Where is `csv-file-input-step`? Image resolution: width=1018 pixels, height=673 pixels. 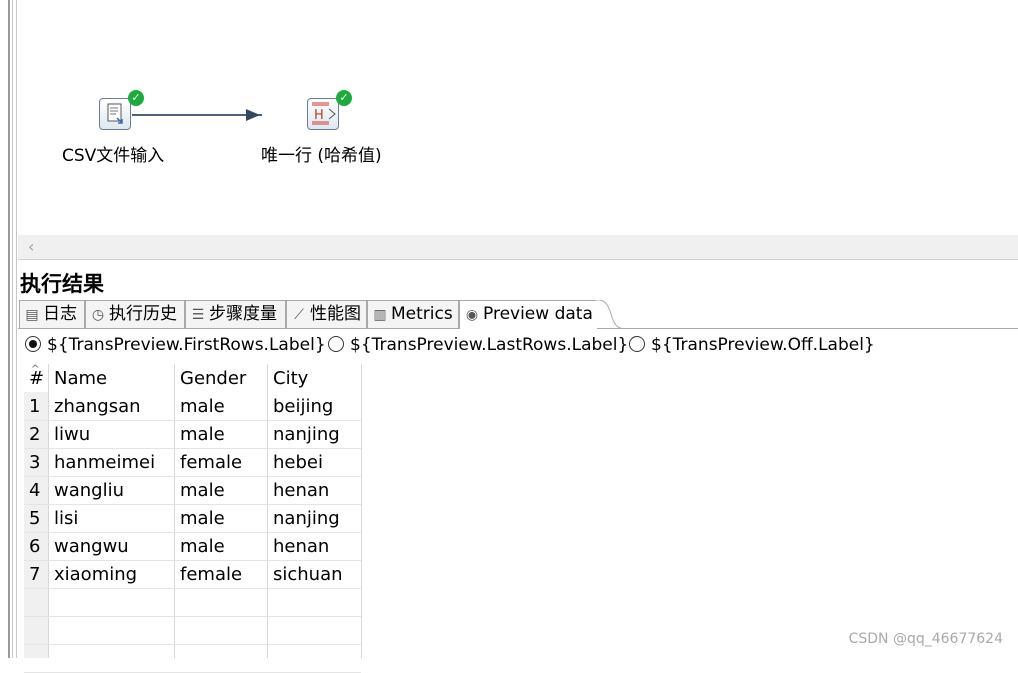
csv-file-input-step is located at coordinates (115, 114).